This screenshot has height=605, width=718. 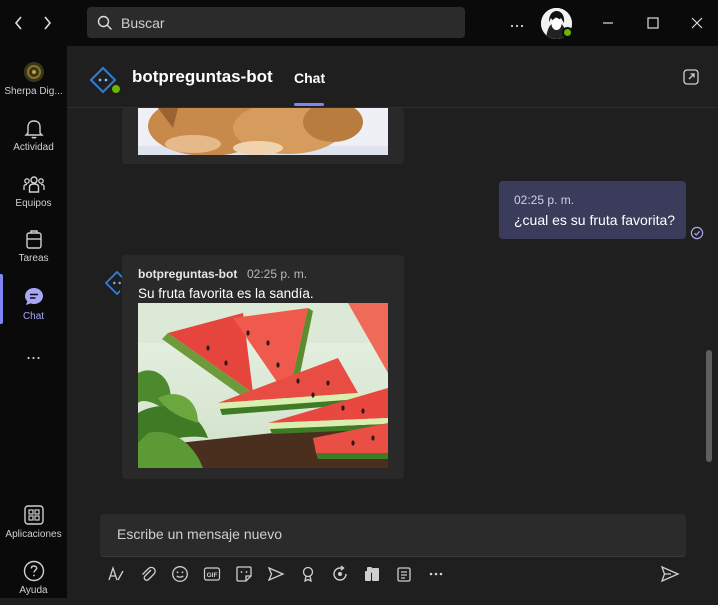 I want to click on gif-icon: GIF, so click(x=212, y=574).